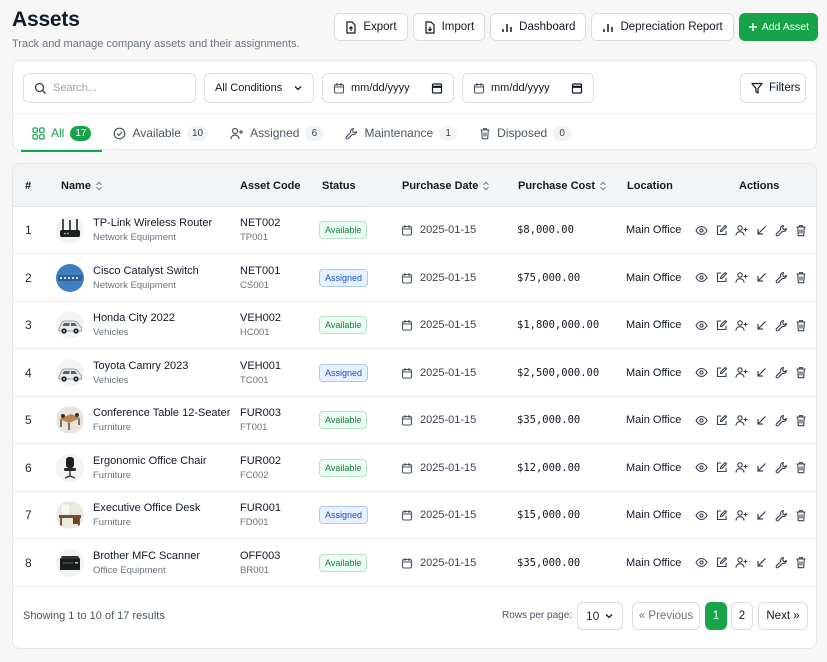 The width and height of the screenshot is (827, 662). What do you see at coordinates (62, 133) in the screenshot?
I see `tab-all: All 17` at bounding box center [62, 133].